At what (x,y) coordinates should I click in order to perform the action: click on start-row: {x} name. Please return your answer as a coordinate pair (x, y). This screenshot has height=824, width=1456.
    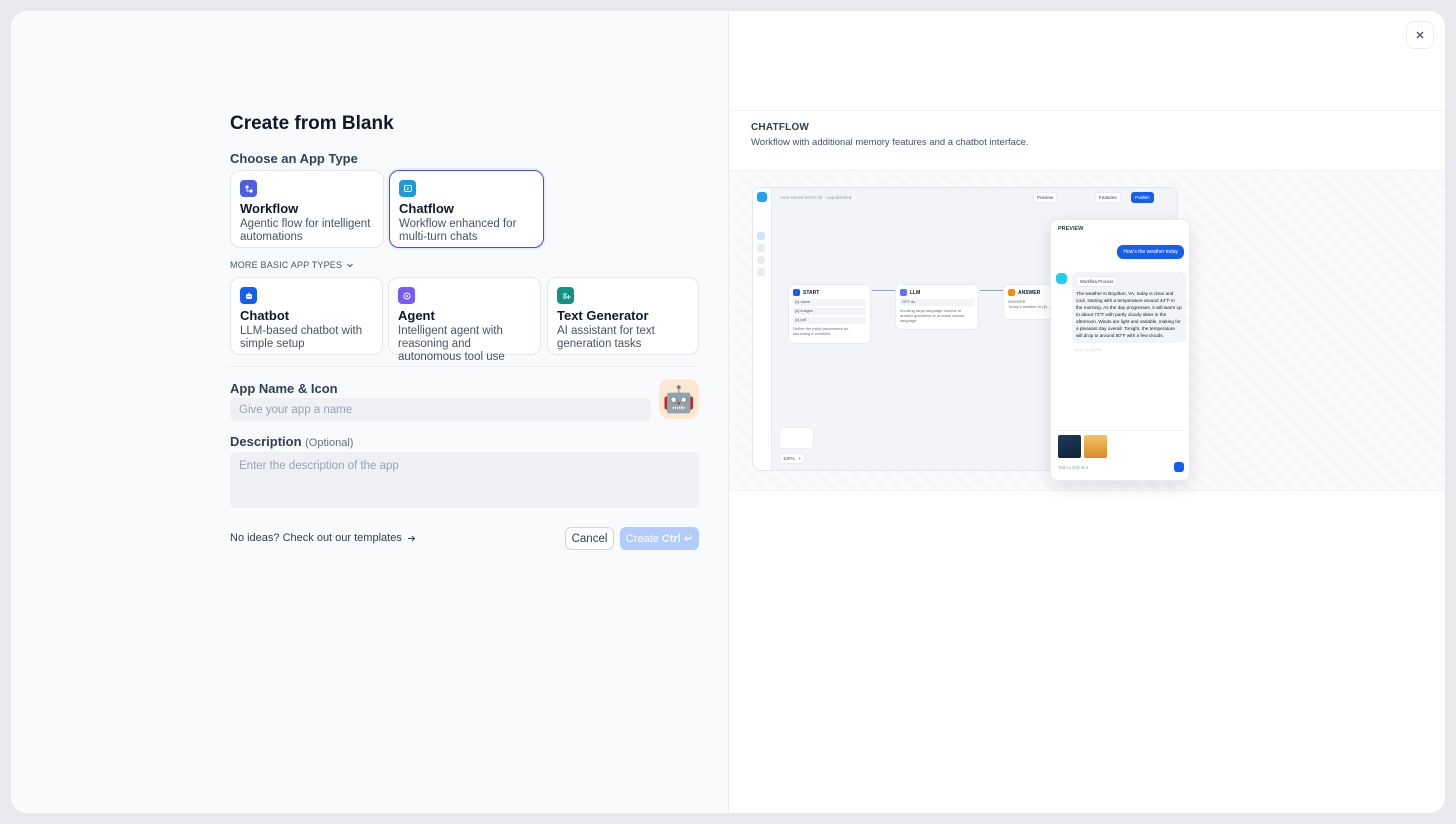
    Looking at the image, I should click on (829, 302).